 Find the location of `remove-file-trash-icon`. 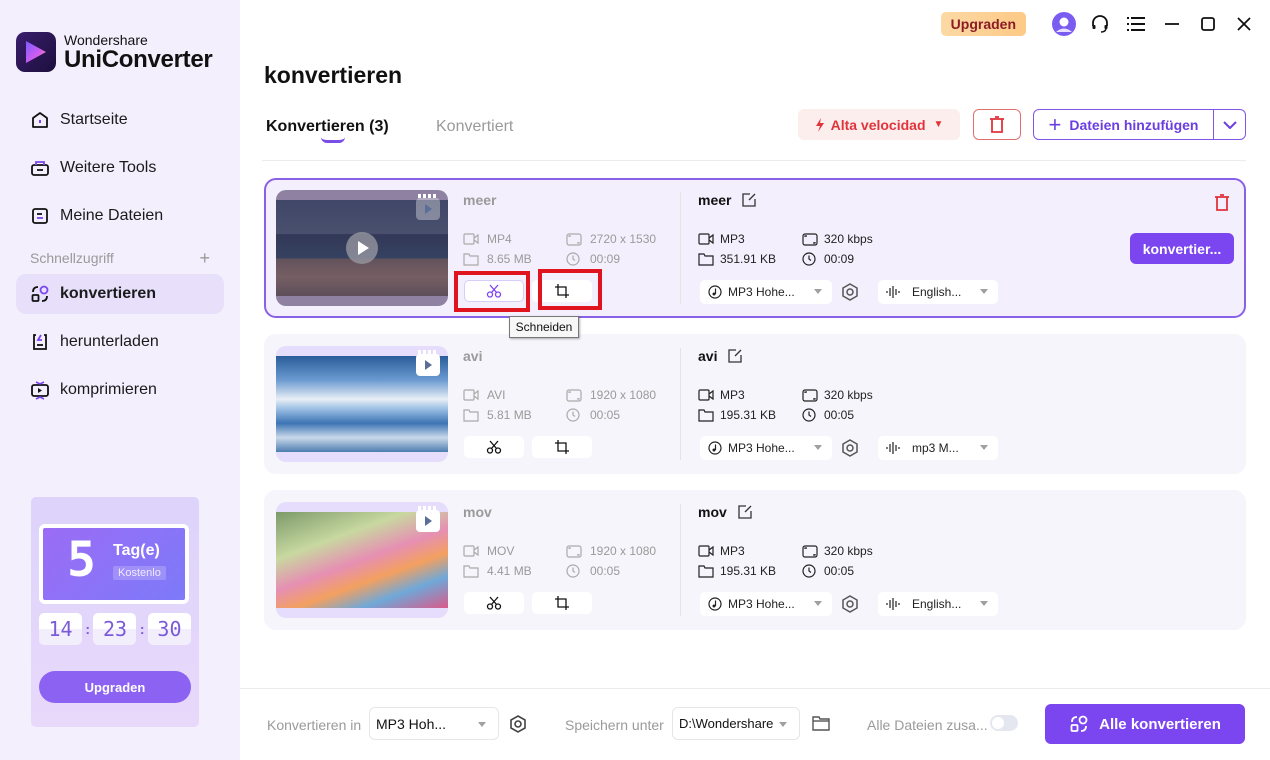

remove-file-trash-icon is located at coordinates (1222, 205).